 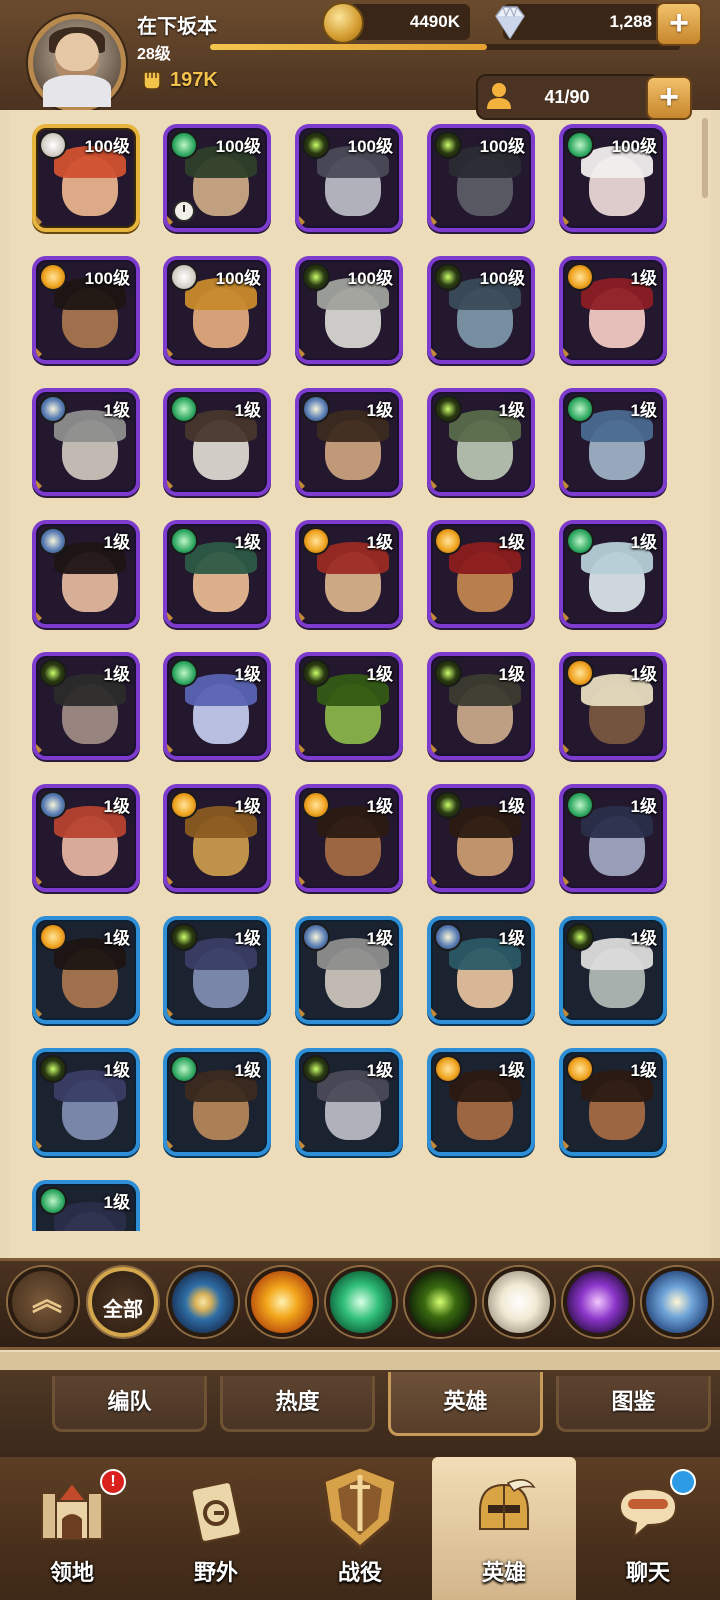 What do you see at coordinates (184, 211) in the screenshot?
I see `clock-icon` at bounding box center [184, 211].